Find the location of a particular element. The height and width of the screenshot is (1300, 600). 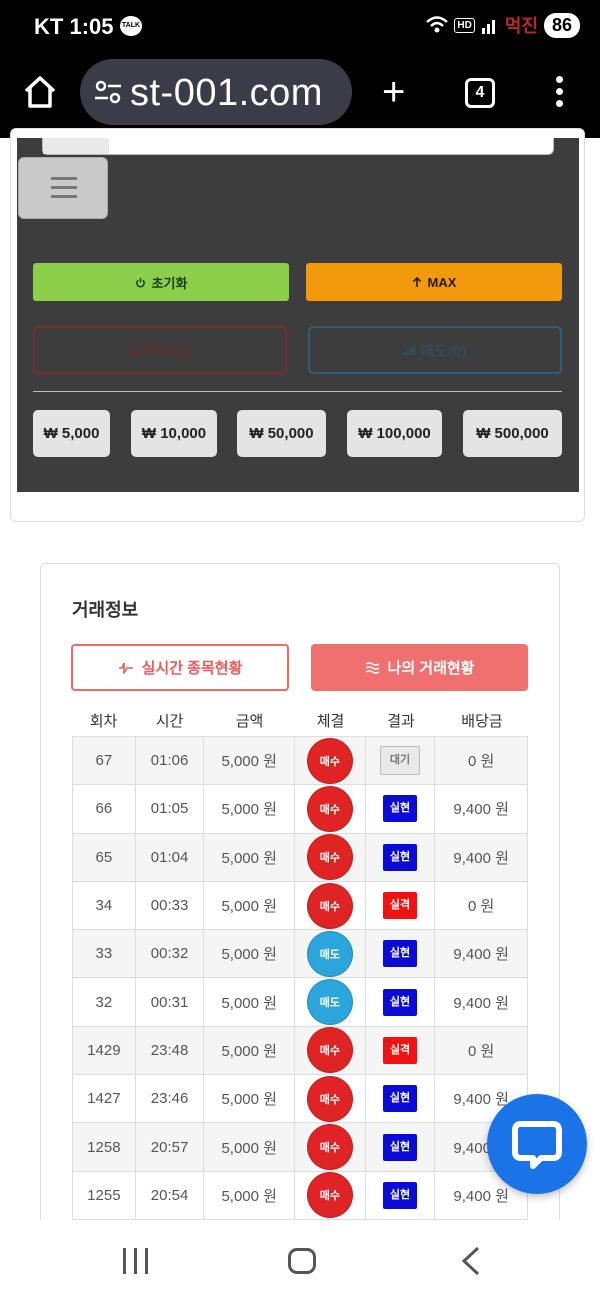

tab-mine-label: 나의 거래현황 is located at coordinates (431, 668).